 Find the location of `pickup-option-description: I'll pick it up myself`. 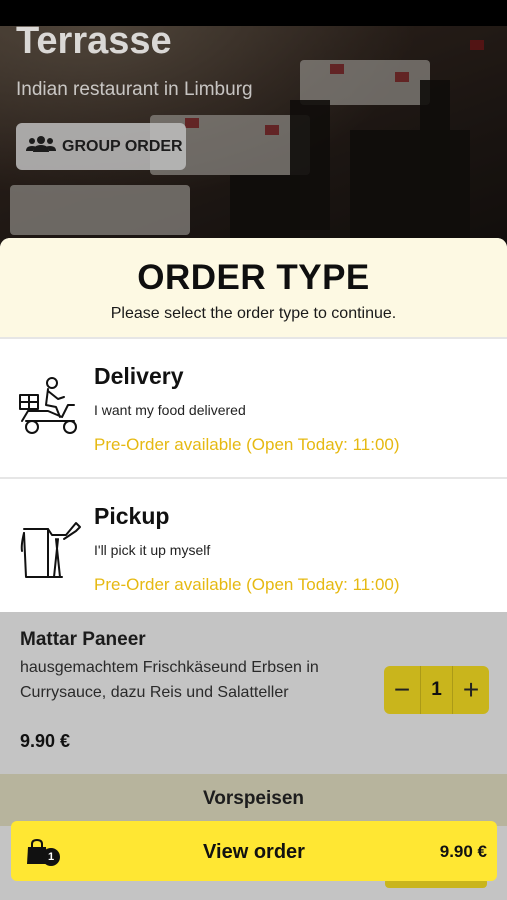

pickup-option-description: I'll pick it up myself is located at coordinates (152, 550).